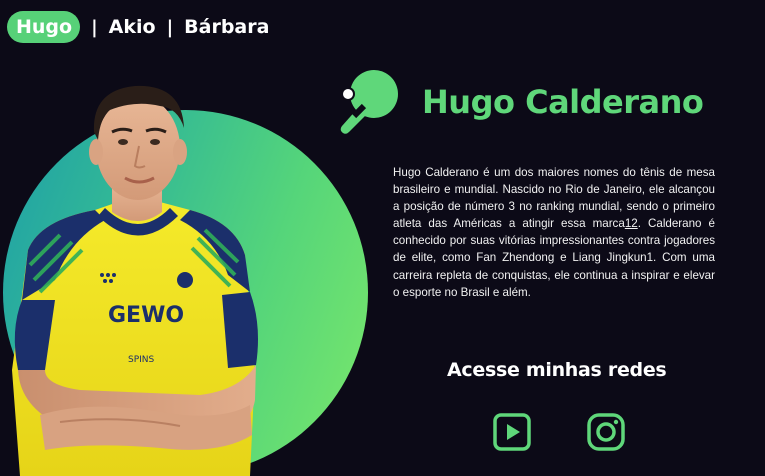  Describe the element at coordinates (631, 223) in the screenshot. I see `bio-reference-link: 12` at that location.